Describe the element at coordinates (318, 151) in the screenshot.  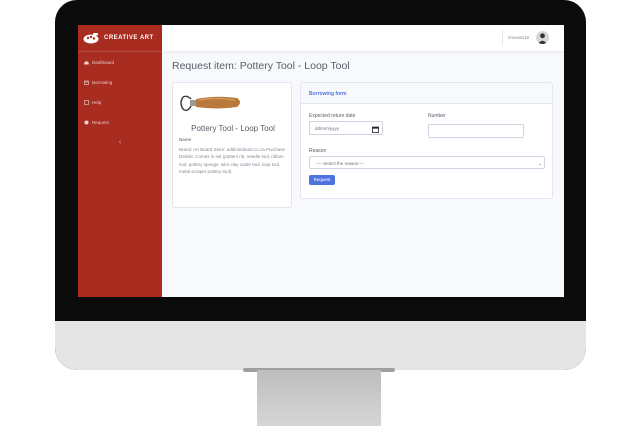
I see `reason-label: Reason` at that location.